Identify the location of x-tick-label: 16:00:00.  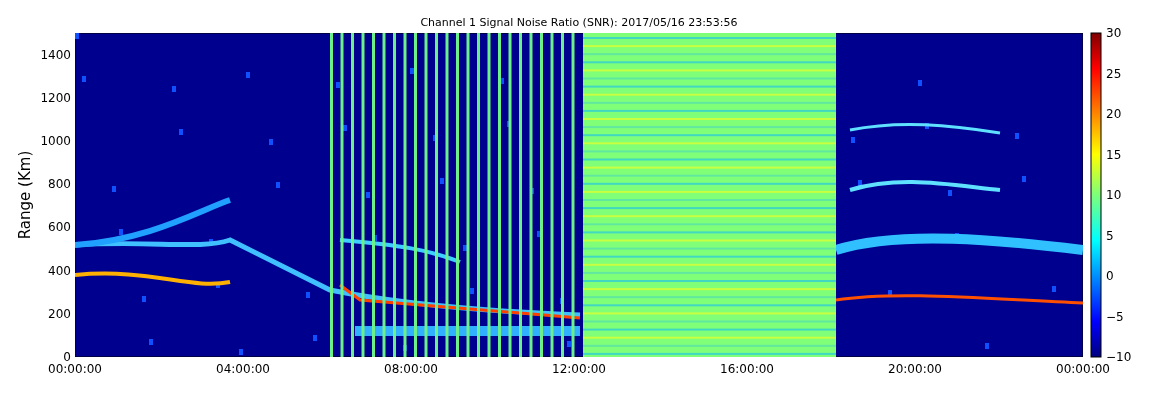
(747, 369).